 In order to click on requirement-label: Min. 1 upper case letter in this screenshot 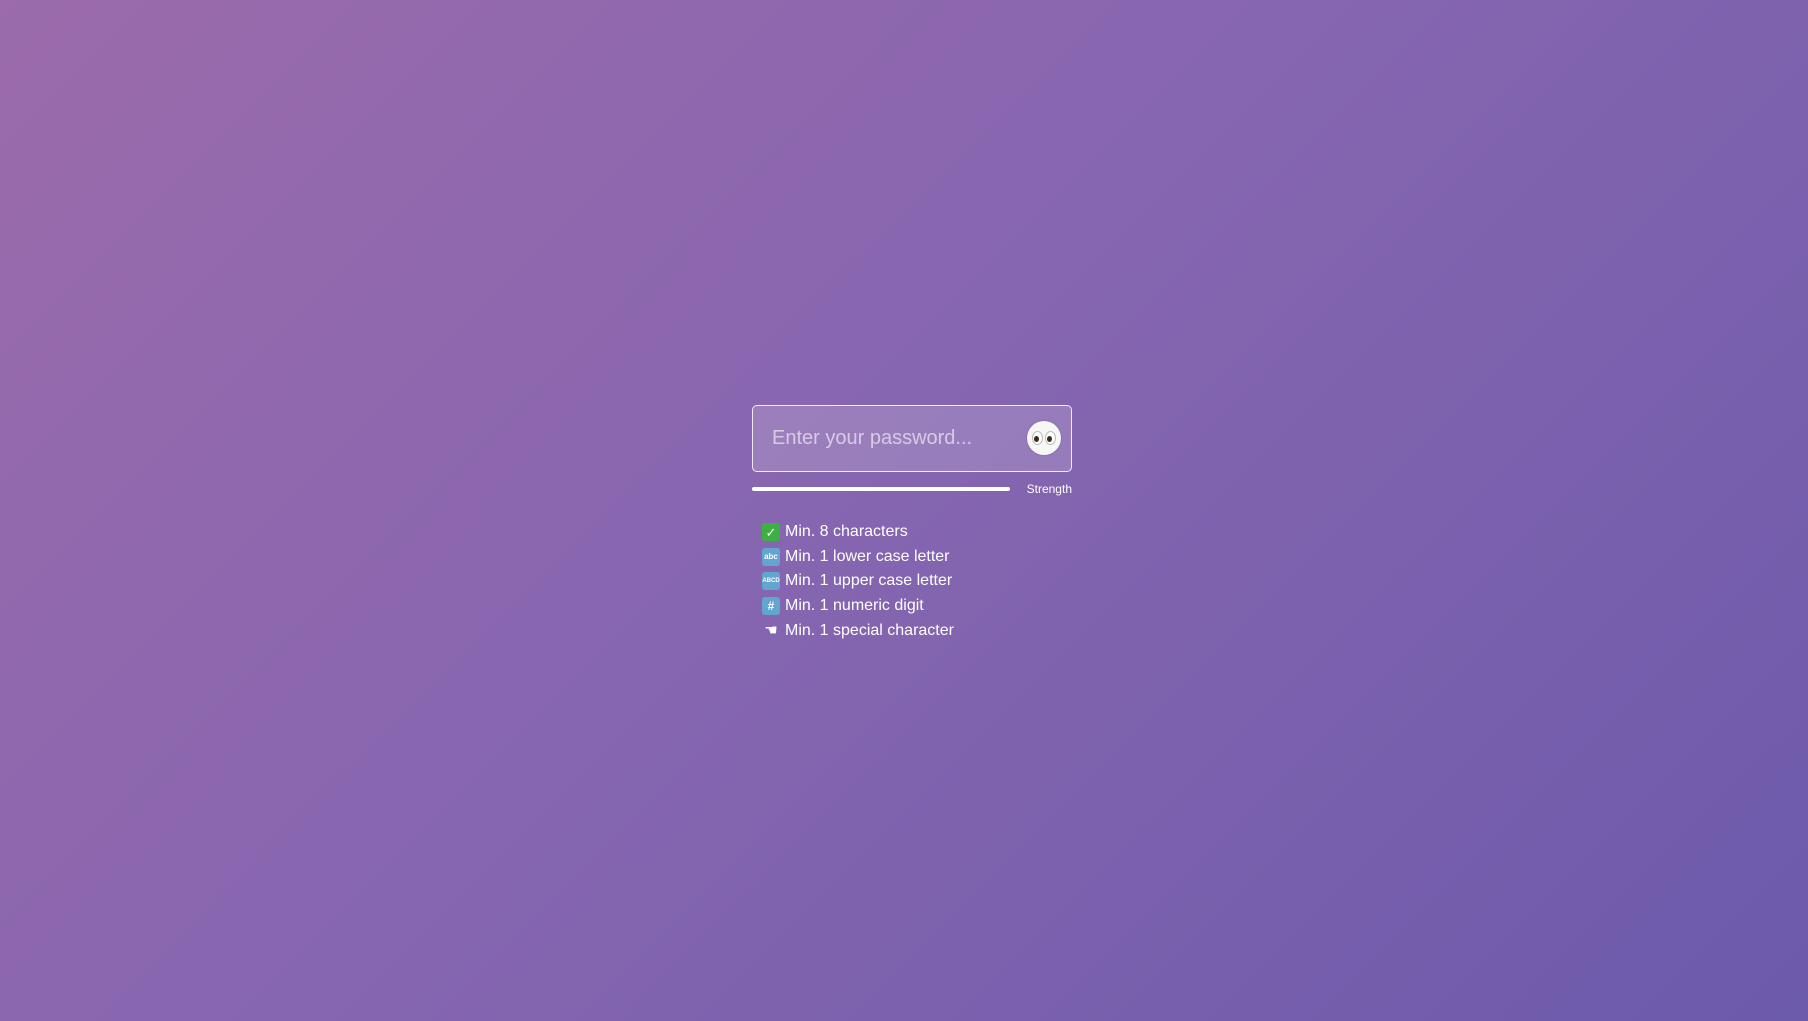, I will do `click(869, 581)`.